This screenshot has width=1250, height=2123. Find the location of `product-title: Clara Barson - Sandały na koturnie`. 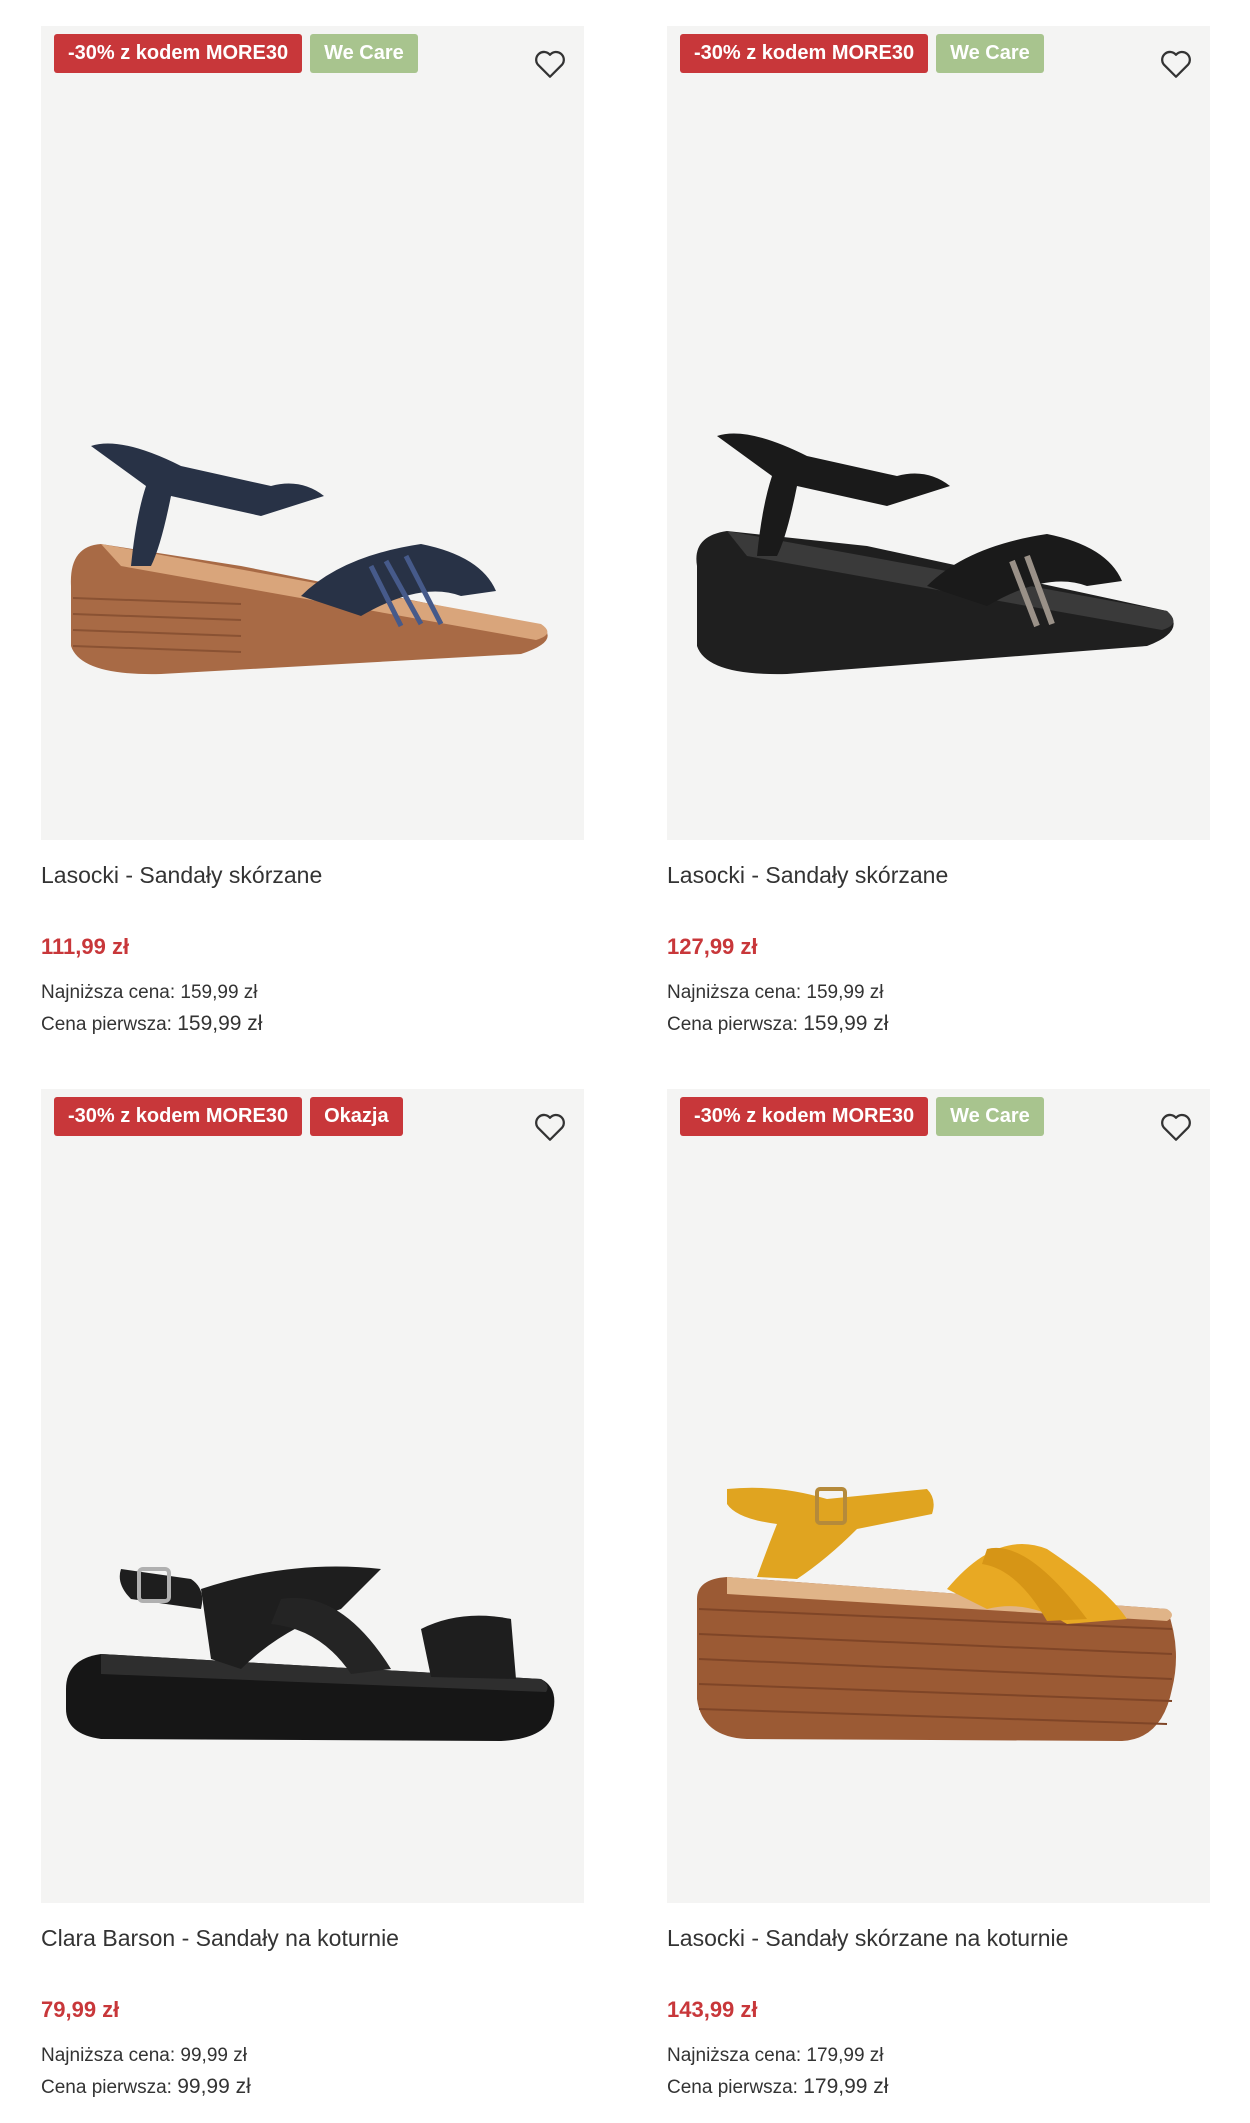

product-title: Clara Barson - Sandały na koturnie is located at coordinates (220, 1938).